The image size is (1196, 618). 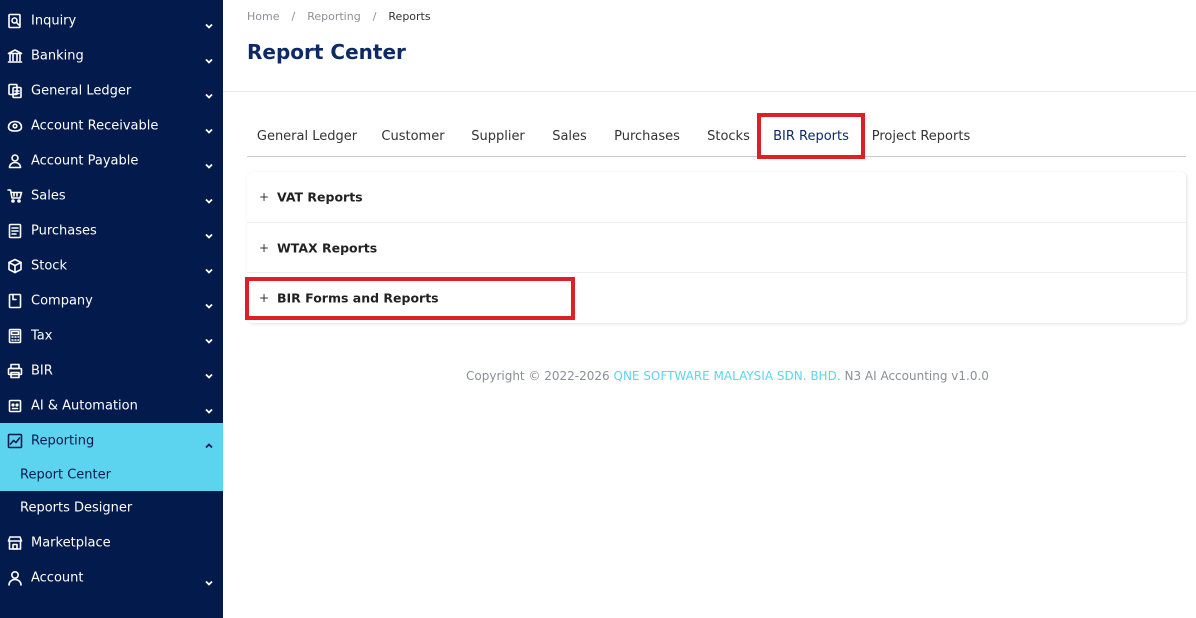 I want to click on tab-purchases: Purchases, so click(x=647, y=136).